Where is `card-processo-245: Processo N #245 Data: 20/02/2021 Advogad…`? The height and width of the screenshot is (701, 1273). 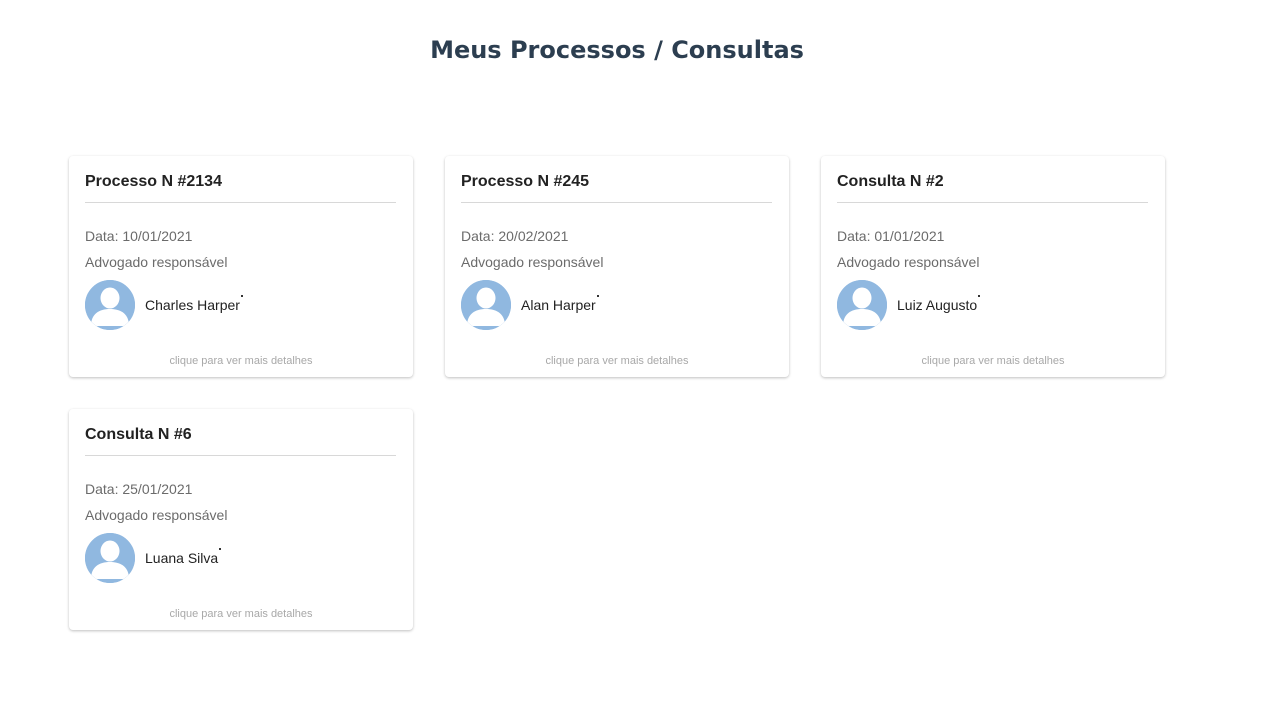 card-processo-245: Processo N #245 Data: 20/02/2021 Advogad… is located at coordinates (617, 266).